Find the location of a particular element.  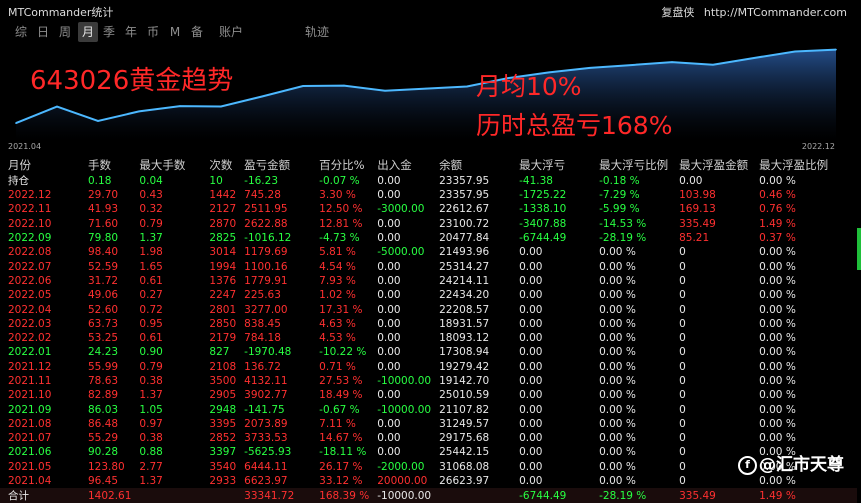

tab-1: 日 is located at coordinates (43, 32).